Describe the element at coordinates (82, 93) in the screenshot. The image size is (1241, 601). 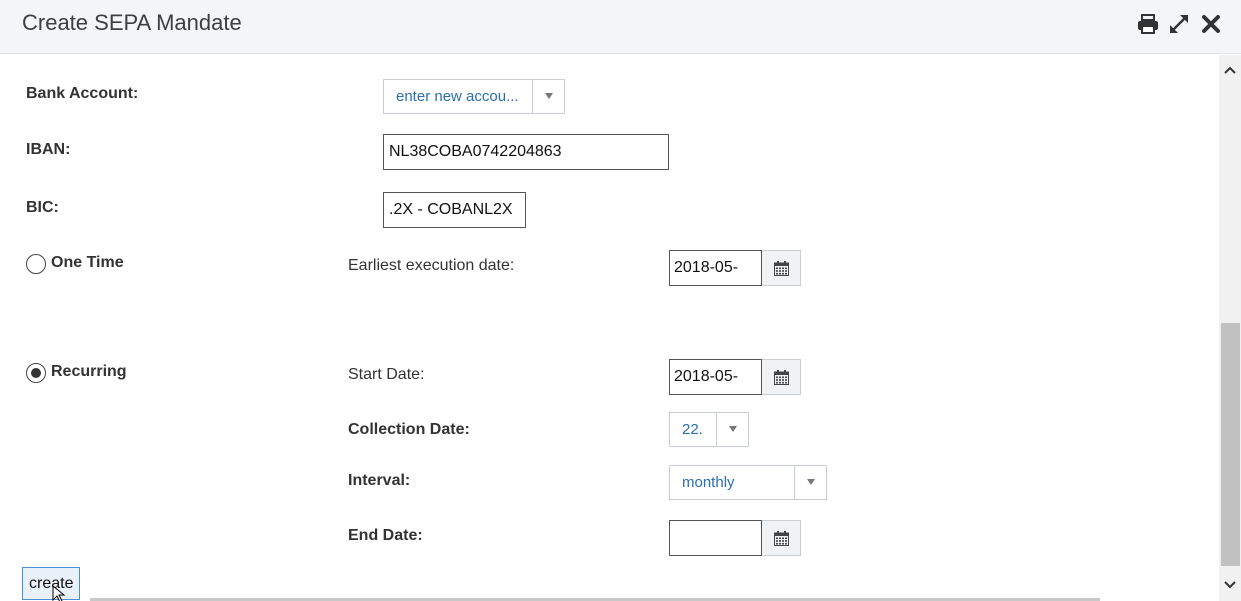
I see `bank-account-label: Bank Account:` at that location.